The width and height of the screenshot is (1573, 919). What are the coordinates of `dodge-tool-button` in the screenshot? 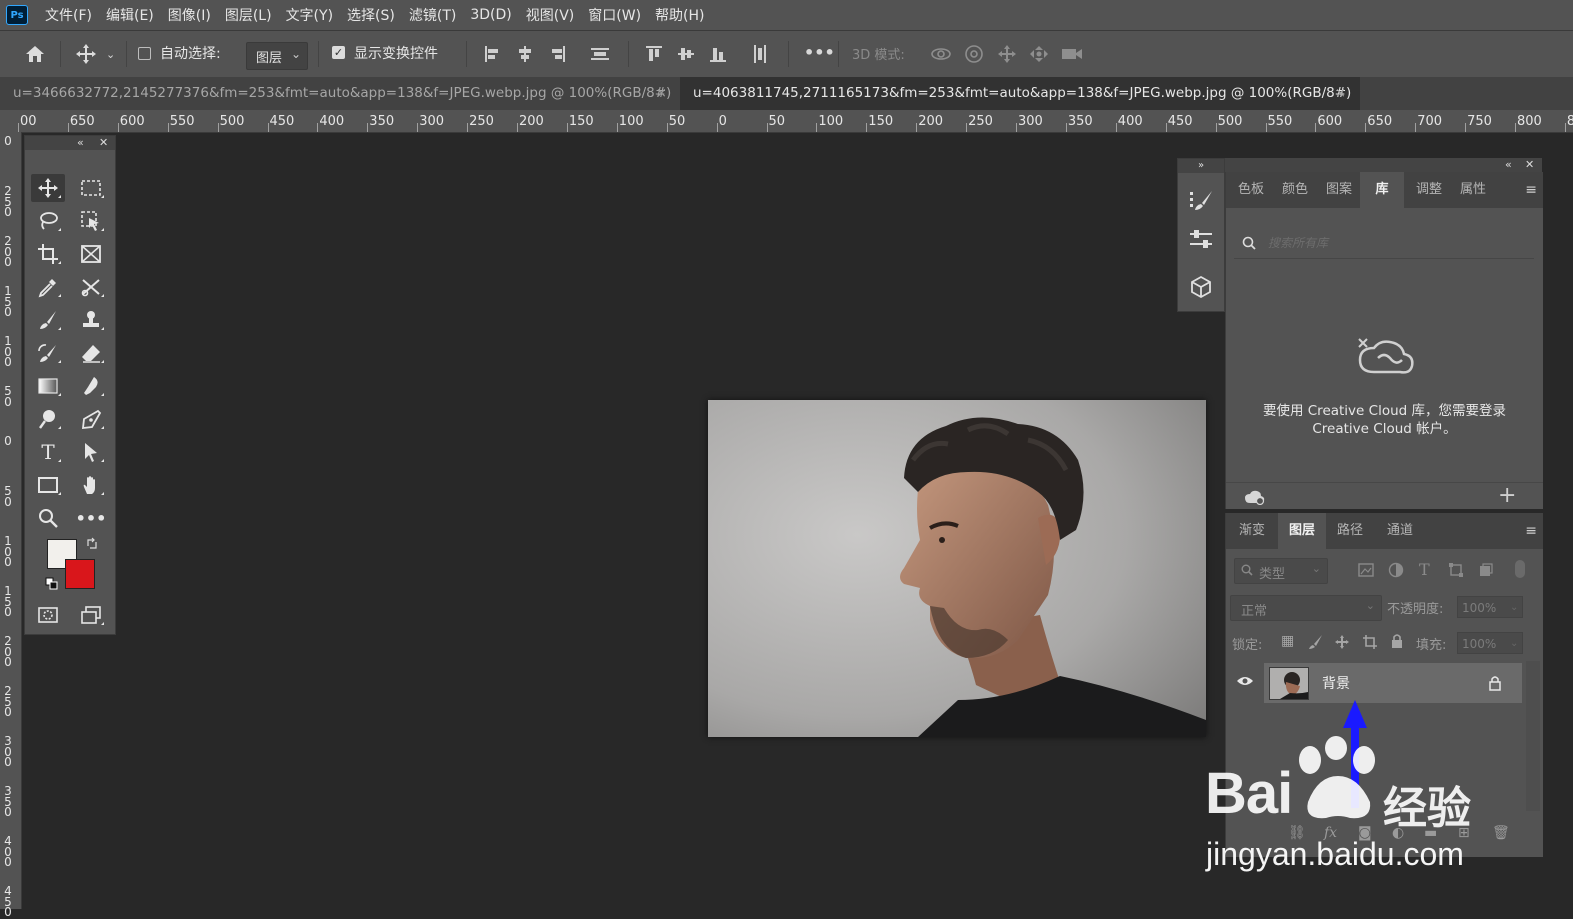 It's located at (48, 419).